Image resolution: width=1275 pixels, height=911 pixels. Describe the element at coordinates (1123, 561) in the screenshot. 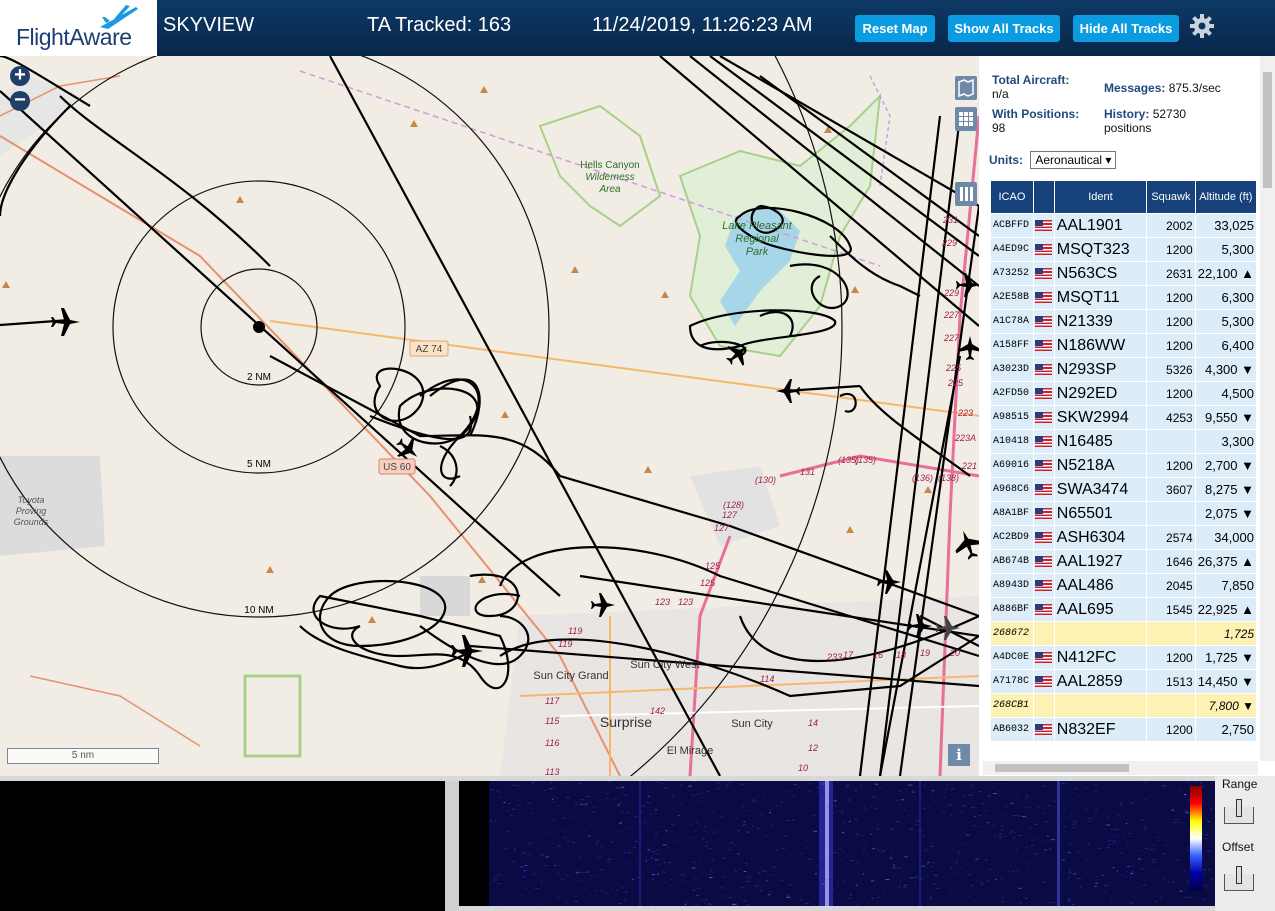

I see `table-row: AB674B AAL1927 1646 26,375 ▲` at that location.